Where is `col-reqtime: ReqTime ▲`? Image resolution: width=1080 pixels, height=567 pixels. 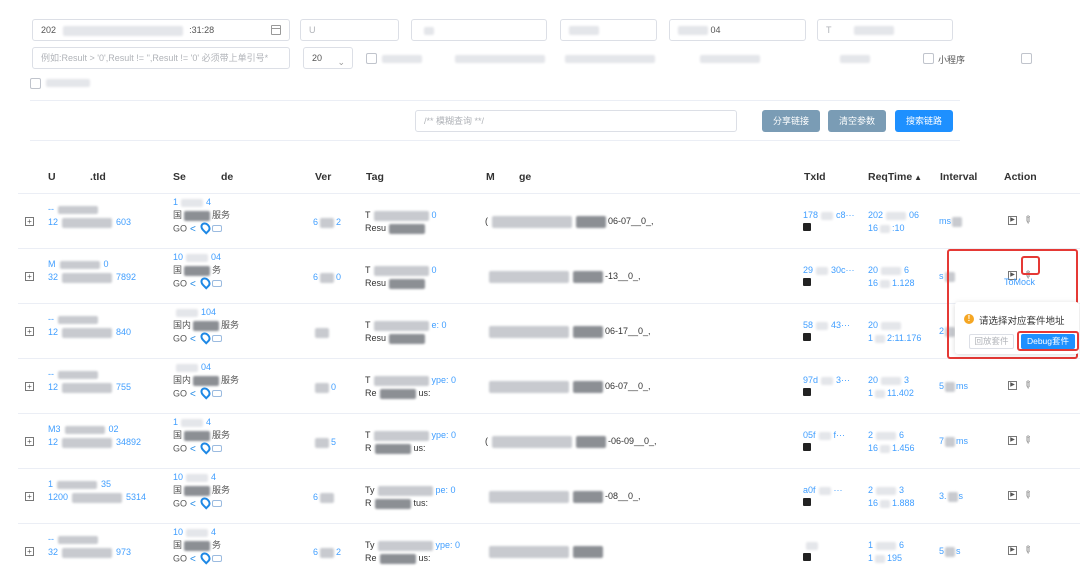
col-reqtime: ReqTime ▲ is located at coordinates (895, 177).